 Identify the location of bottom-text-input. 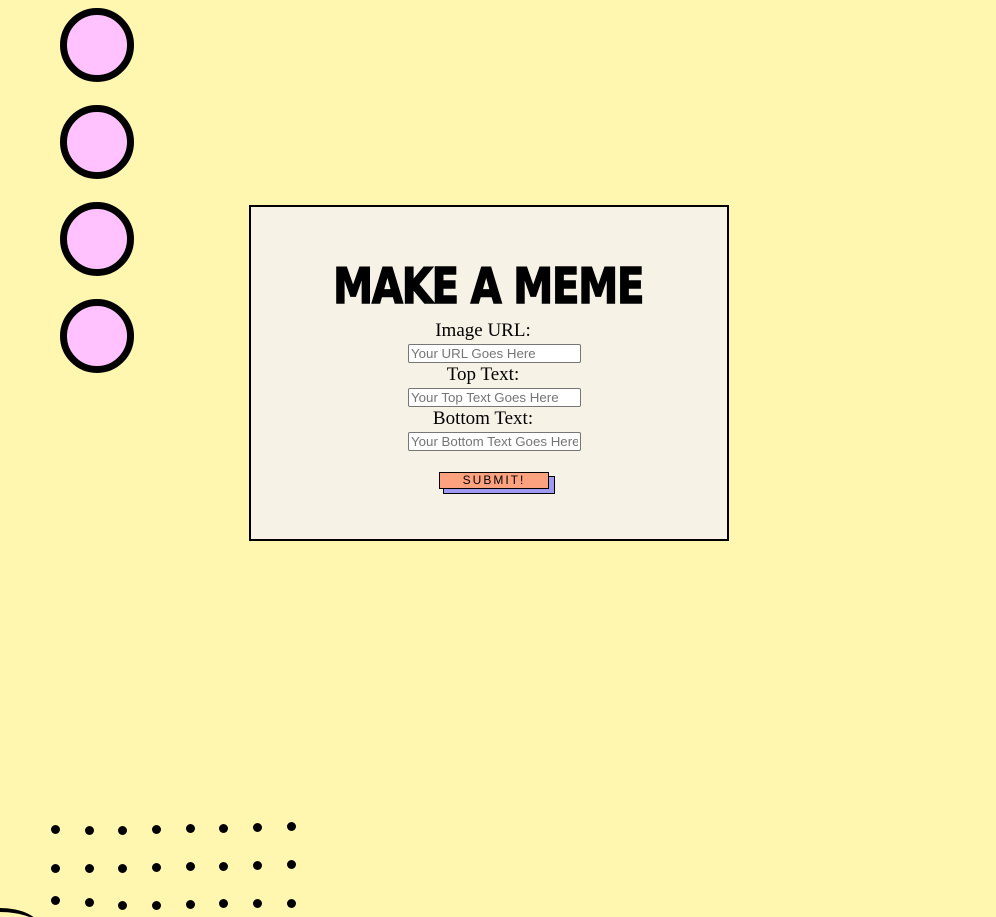
(494, 441).